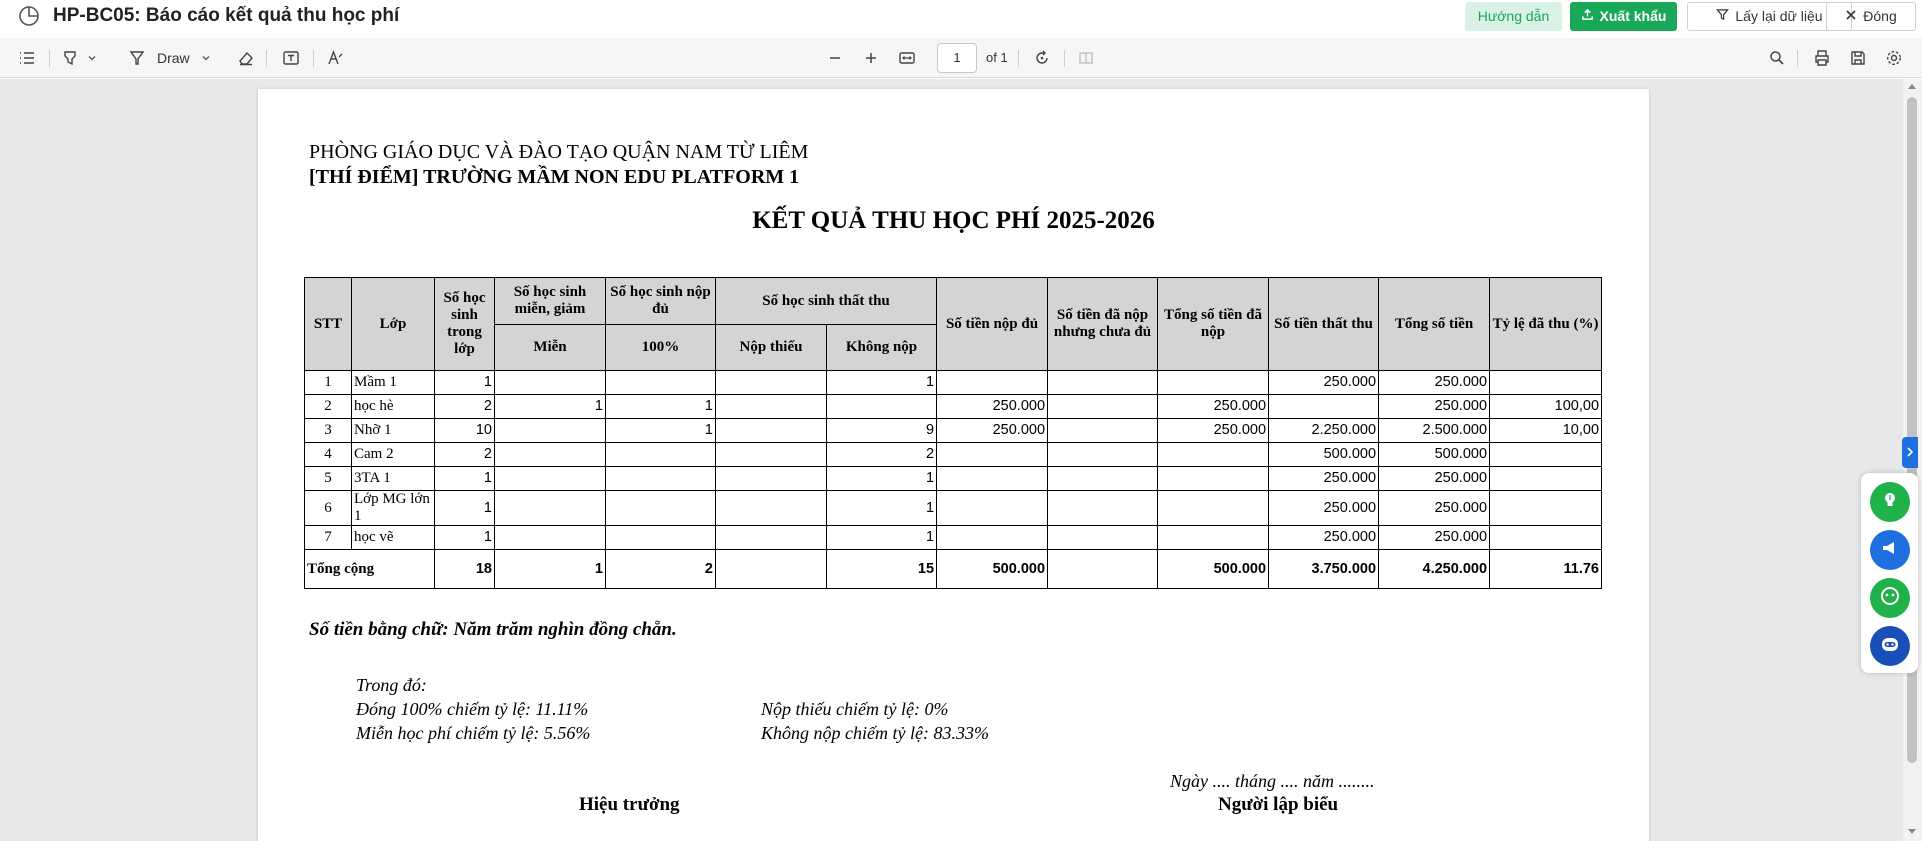 The height and width of the screenshot is (841, 1922). I want to click on total-cell: 3.750.000, so click(1324, 569).